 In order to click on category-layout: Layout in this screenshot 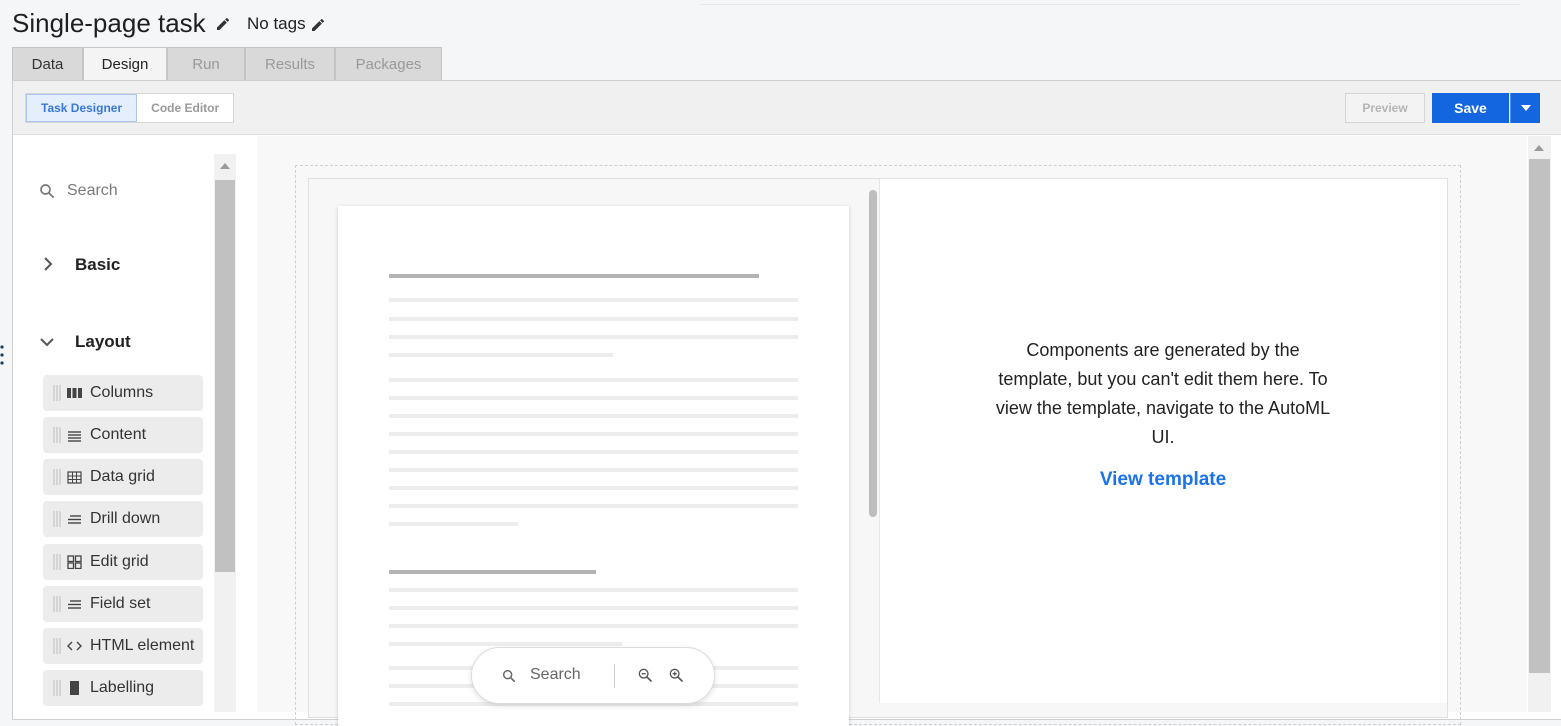, I will do `click(103, 342)`.